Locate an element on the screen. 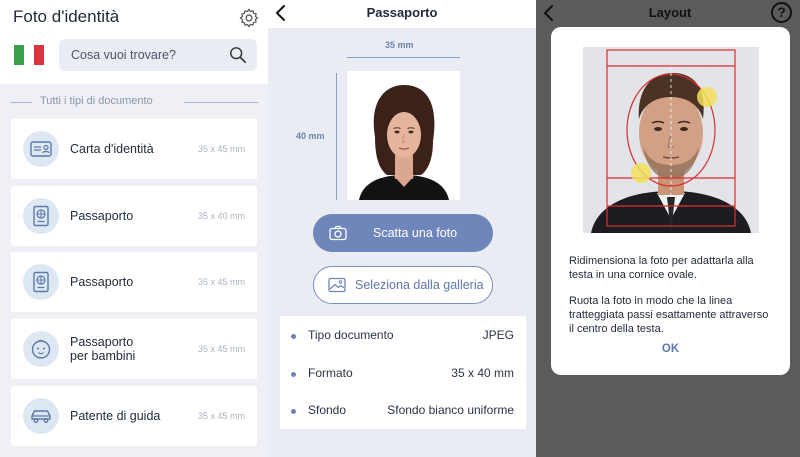 The height and width of the screenshot is (457, 800). section-header: Tutti i tipi di documento is located at coordinates (134, 102).